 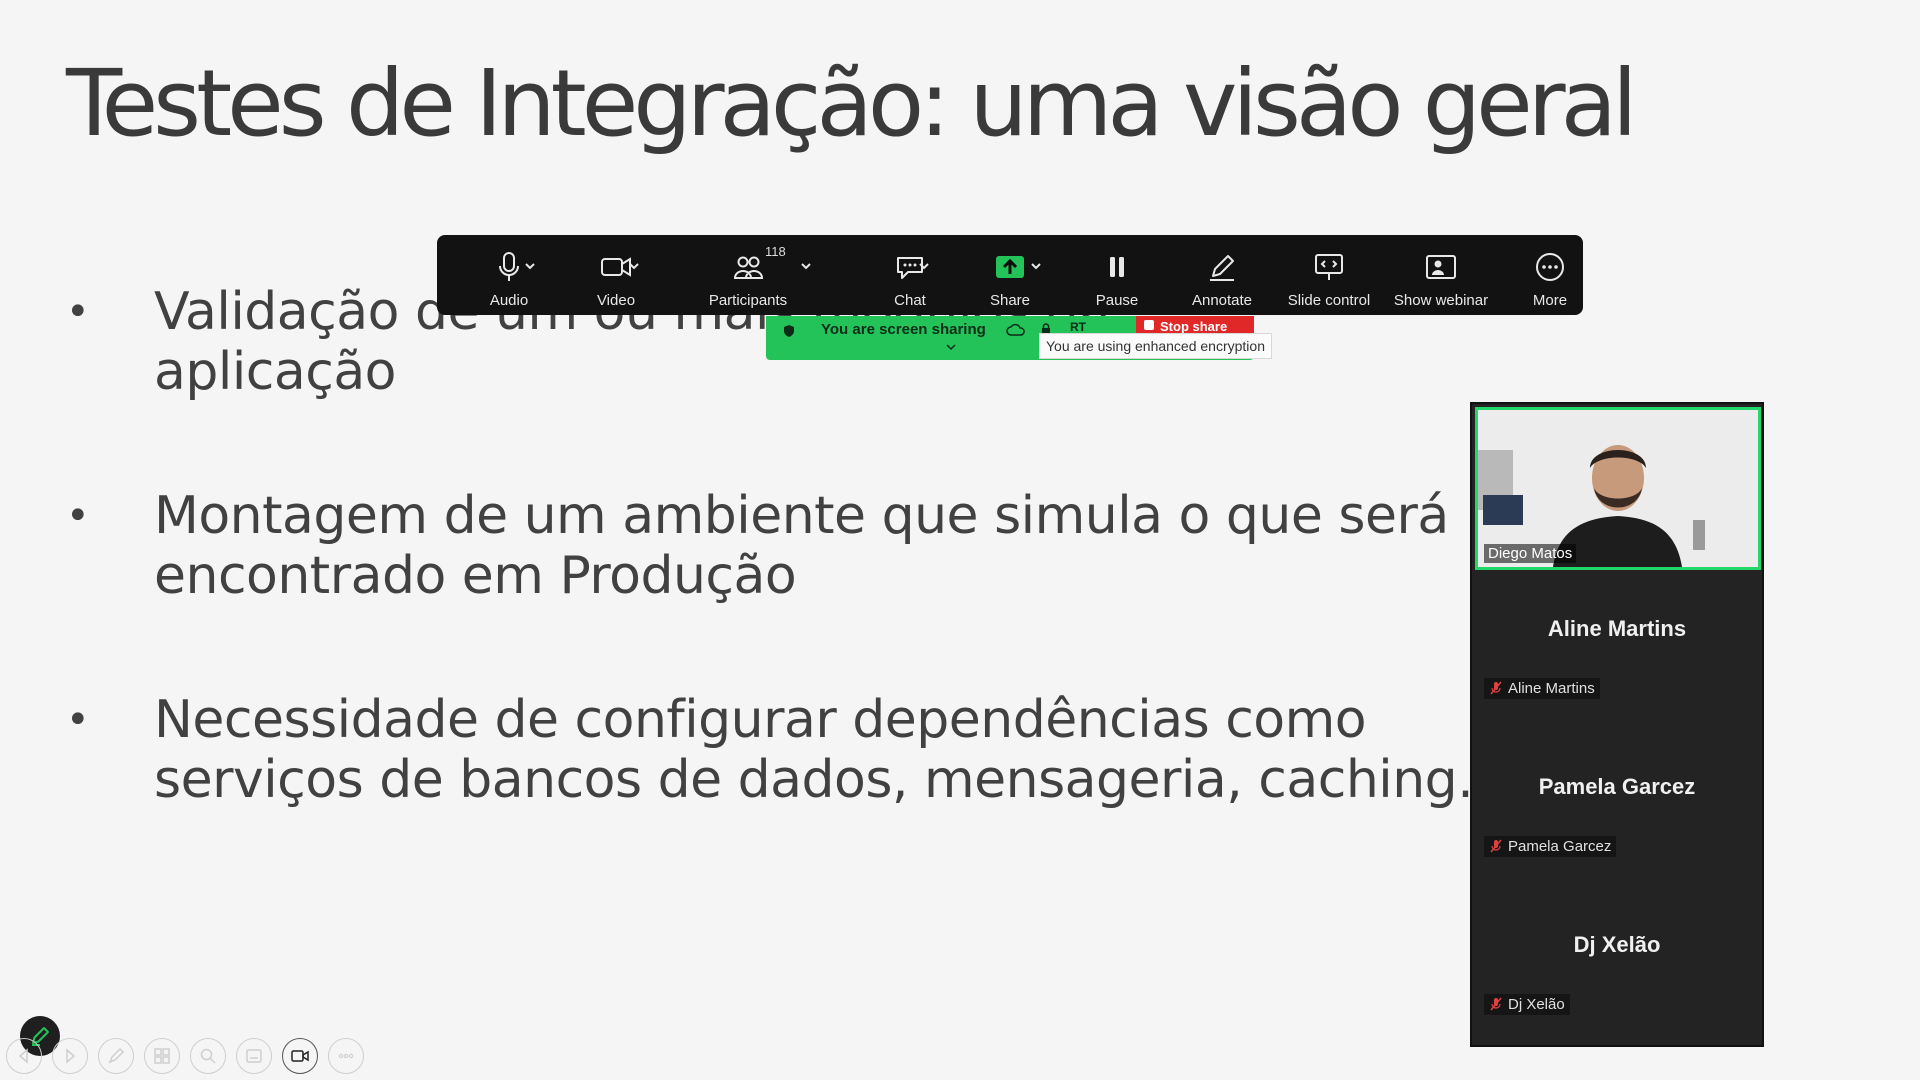 I want to click on grid-icon, so click(x=162, y=1056).